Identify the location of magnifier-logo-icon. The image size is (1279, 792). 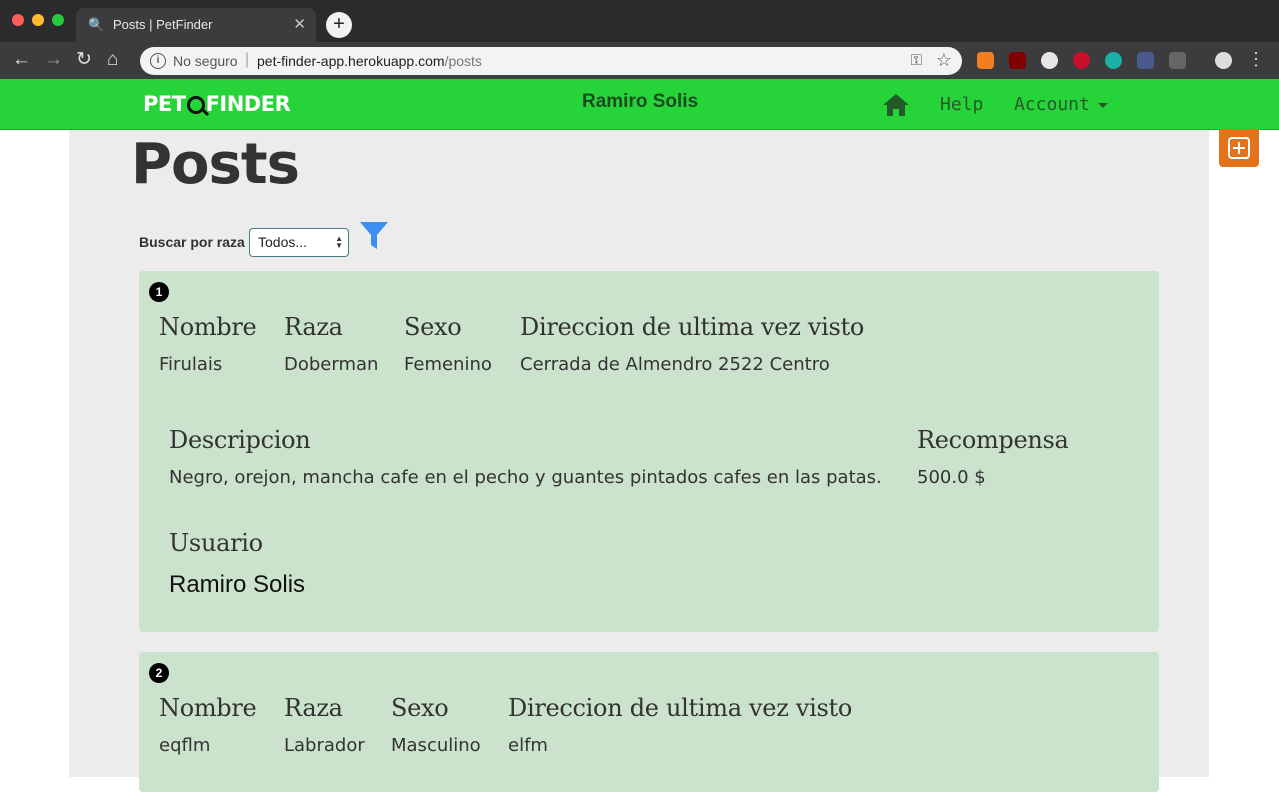
(195, 105).